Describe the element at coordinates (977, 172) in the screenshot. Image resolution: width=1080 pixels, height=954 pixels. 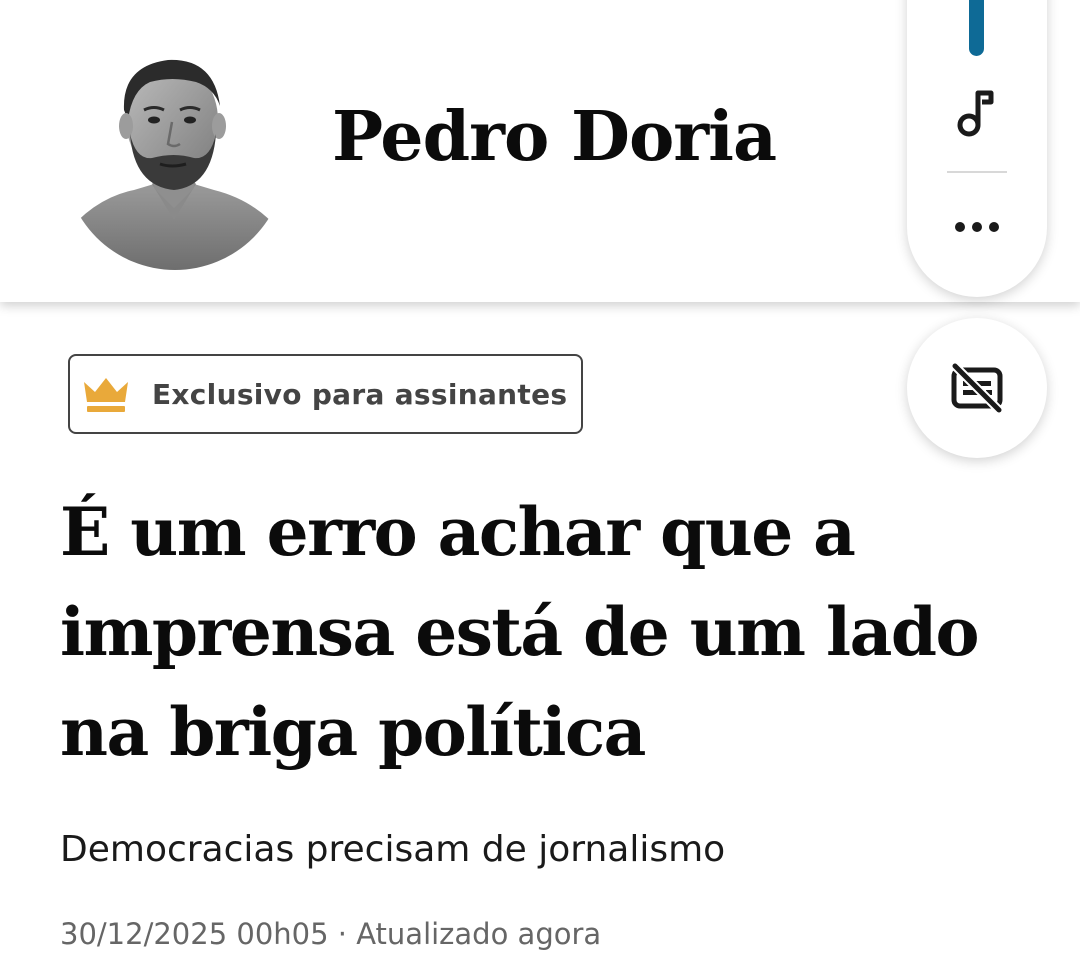
I see `toolbar-divider` at that location.